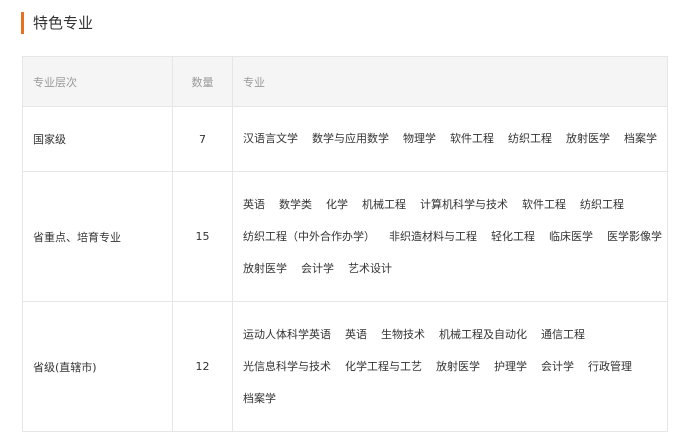 The height and width of the screenshot is (437, 693). I want to click on row-level: 省重点、培育专业, so click(97, 236).